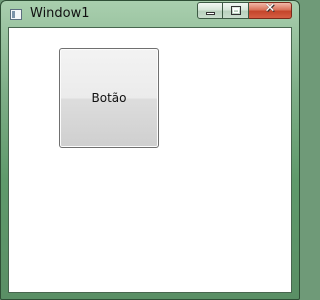  I want to click on maximize-icon, so click(236, 10).